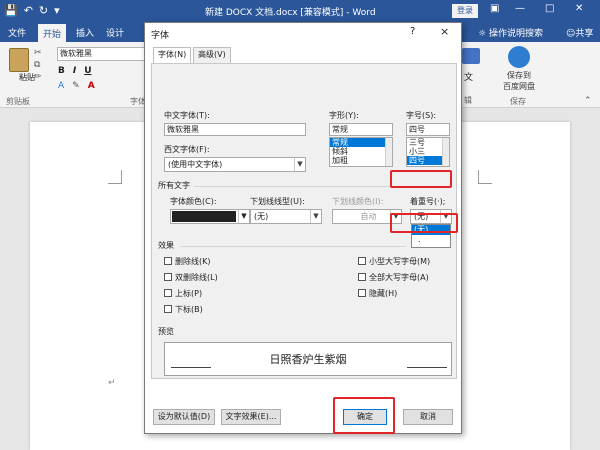 This screenshot has height=450, width=600. Describe the element at coordinates (494, 8) in the screenshot. I see `ribbon-display-icon: ▣` at that location.